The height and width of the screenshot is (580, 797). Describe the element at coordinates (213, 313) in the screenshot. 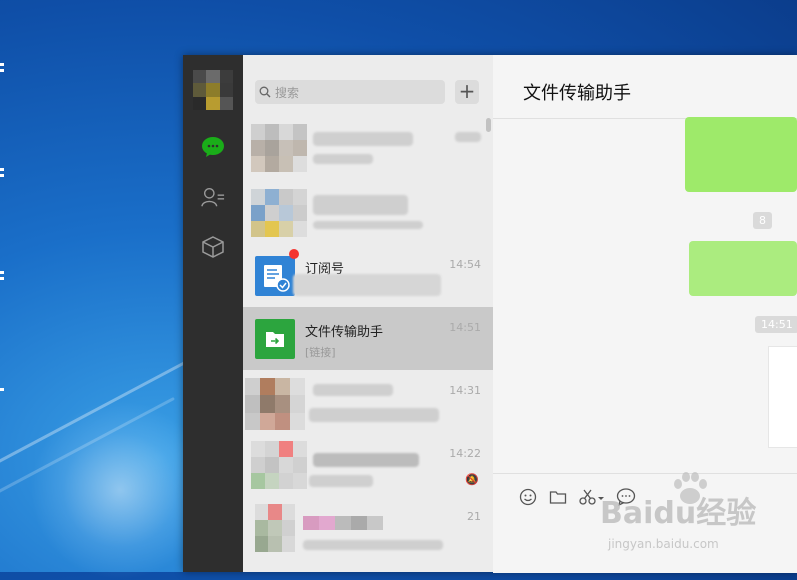

I see `nav-bar` at that location.